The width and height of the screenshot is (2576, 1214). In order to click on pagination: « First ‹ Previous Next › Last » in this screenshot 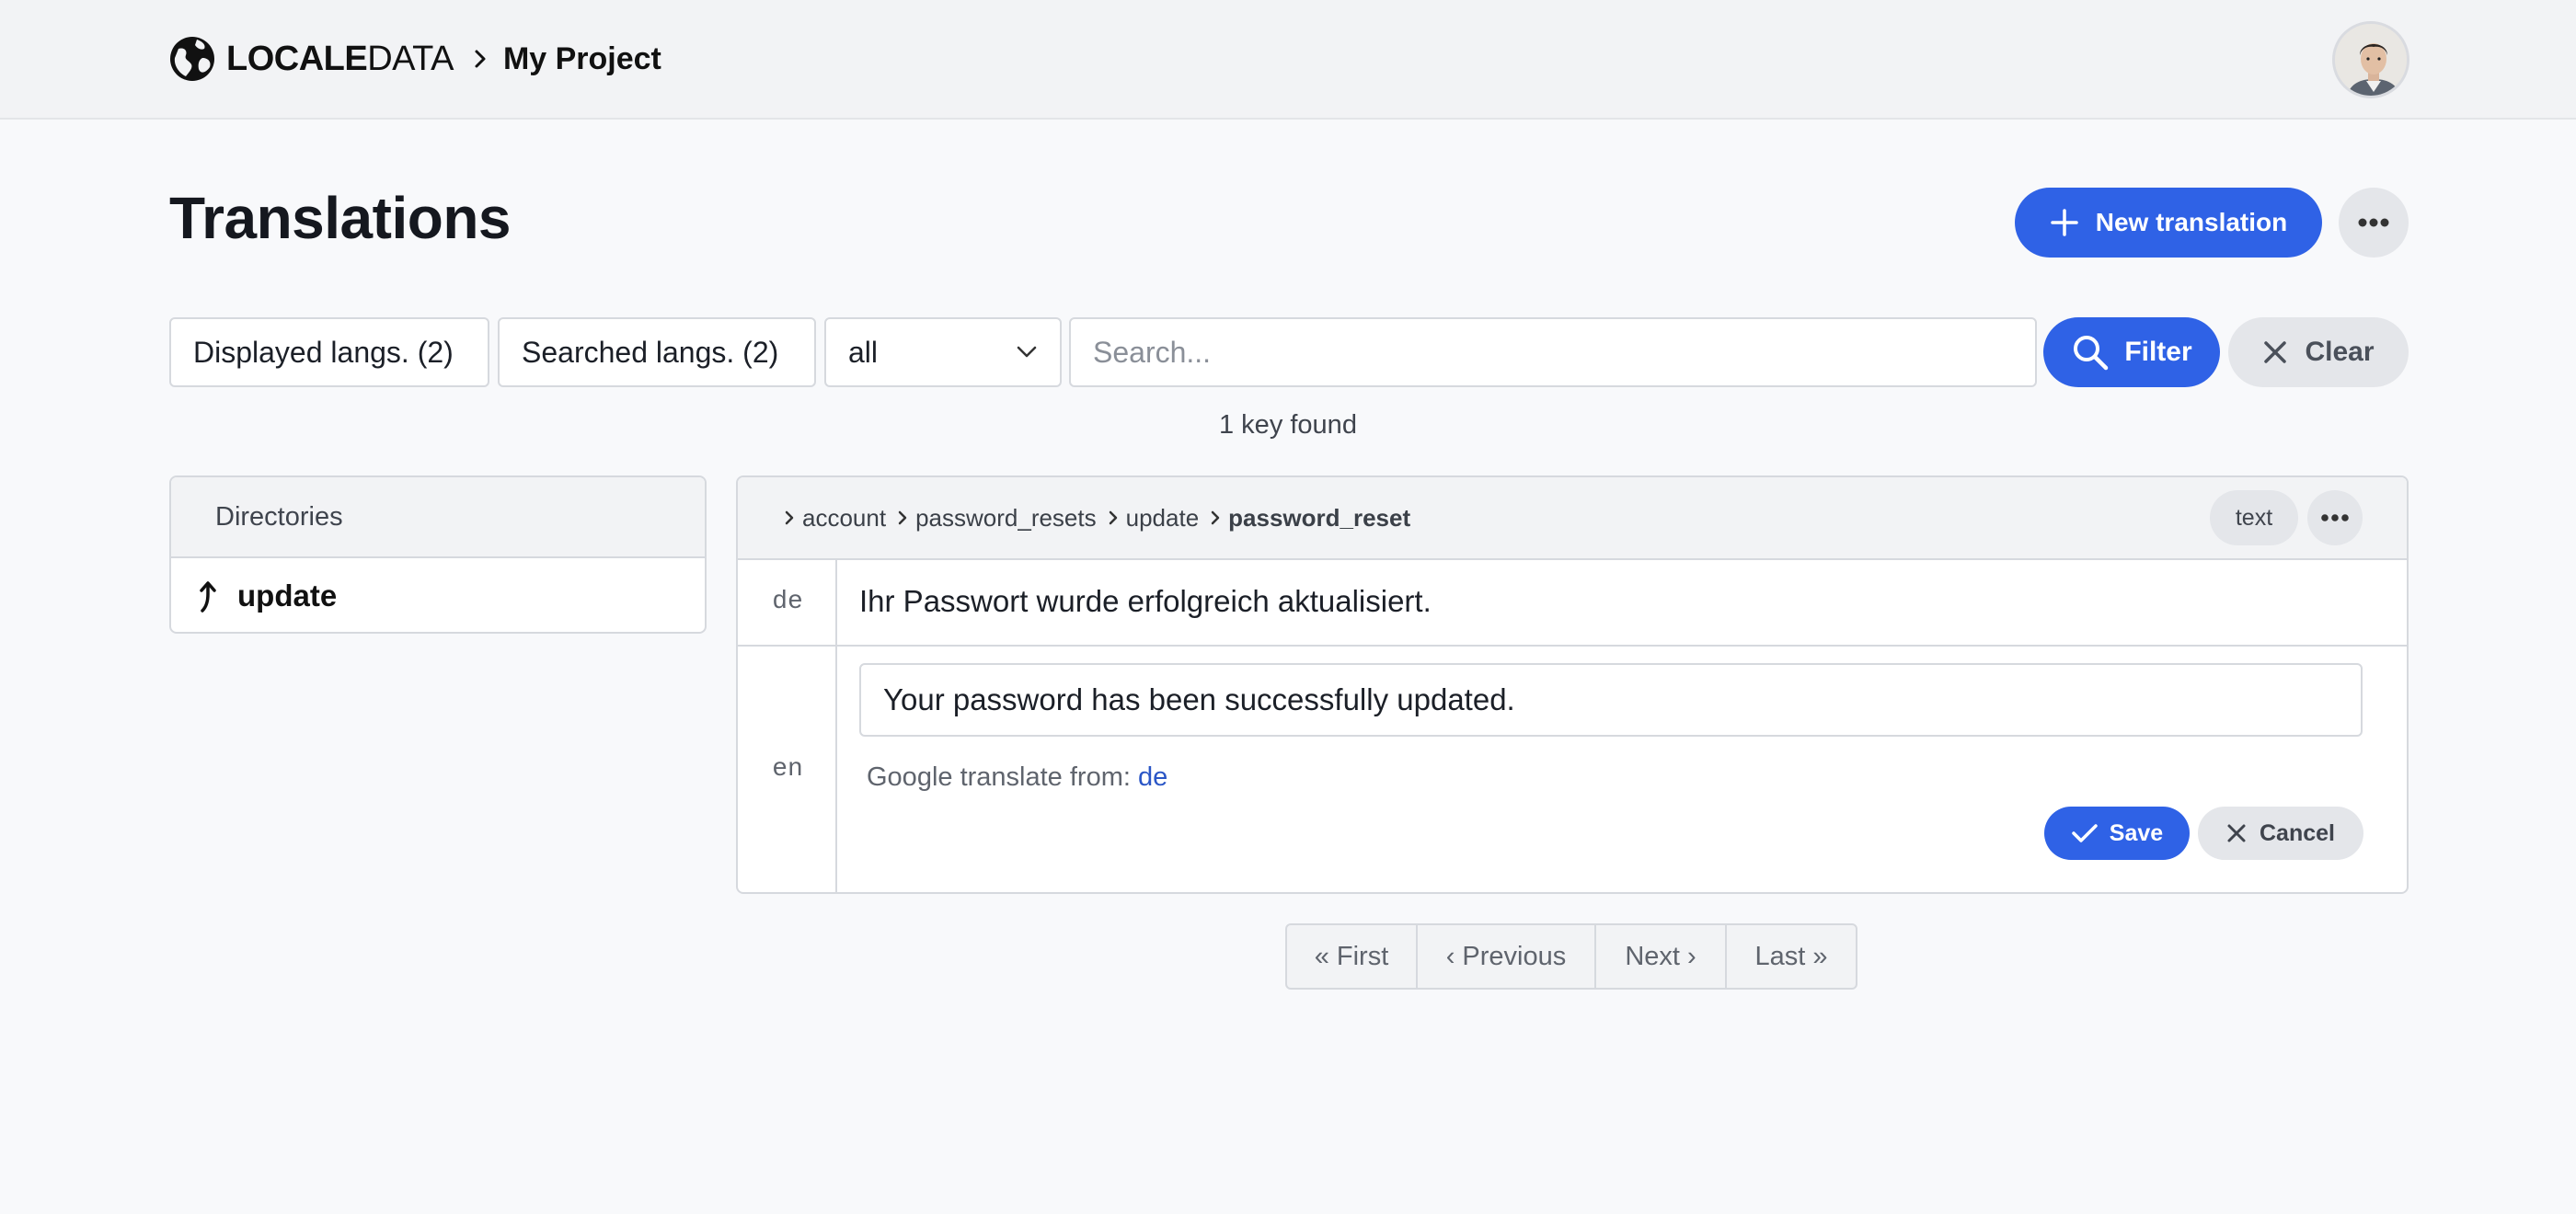, I will do `click(1571, 956)`.